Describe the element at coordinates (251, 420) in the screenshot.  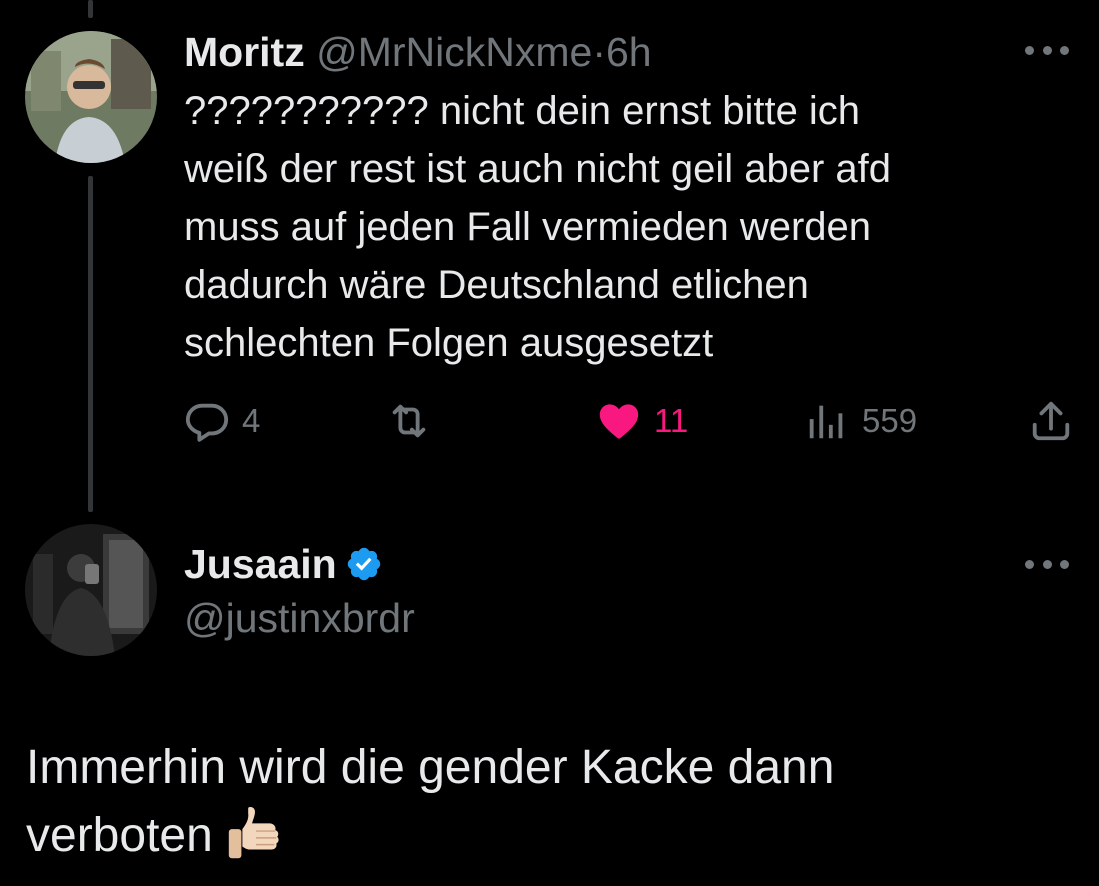
I see `reply-count: 4` at that location.